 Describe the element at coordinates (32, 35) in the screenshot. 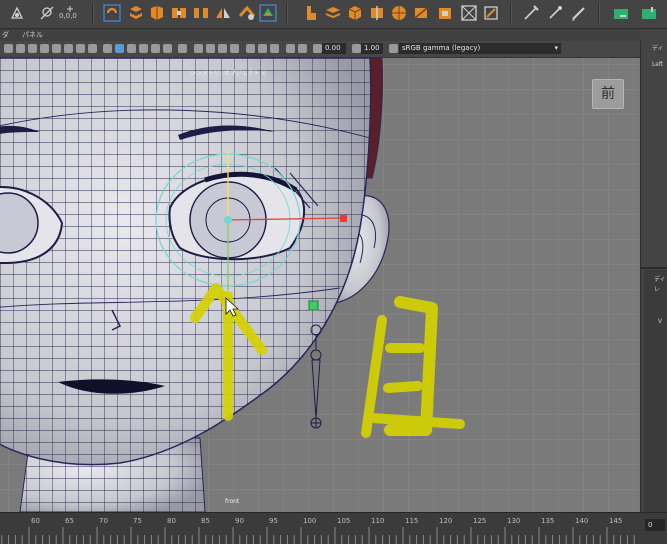

I see `menu-item-panels: パネル` at that location.